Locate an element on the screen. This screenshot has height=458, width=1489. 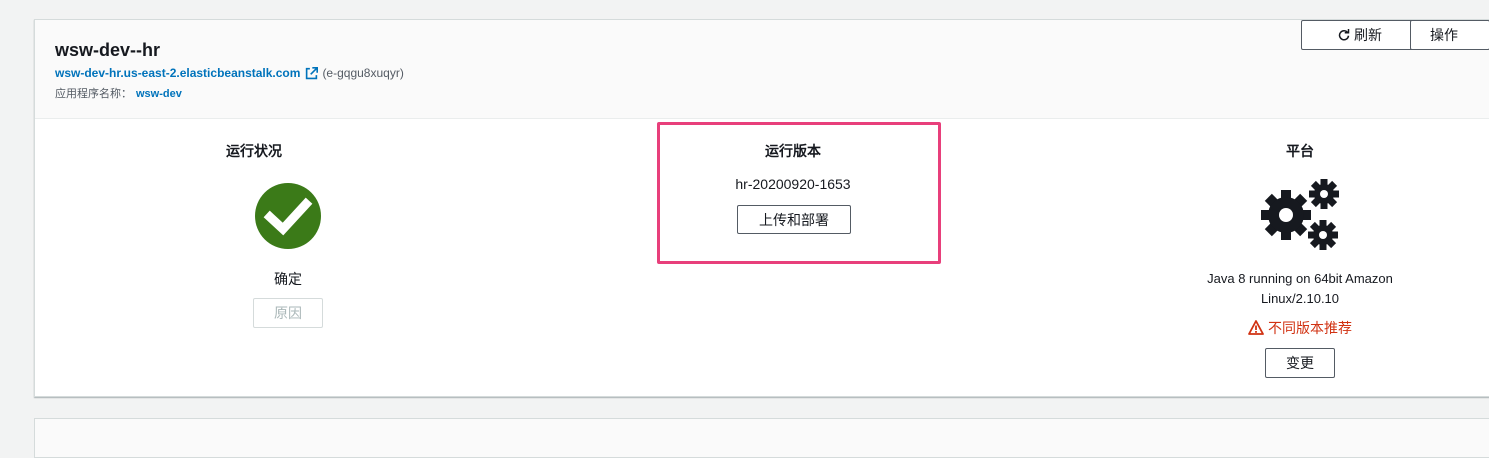
external-link-icon is located at coordinates (312, 73).